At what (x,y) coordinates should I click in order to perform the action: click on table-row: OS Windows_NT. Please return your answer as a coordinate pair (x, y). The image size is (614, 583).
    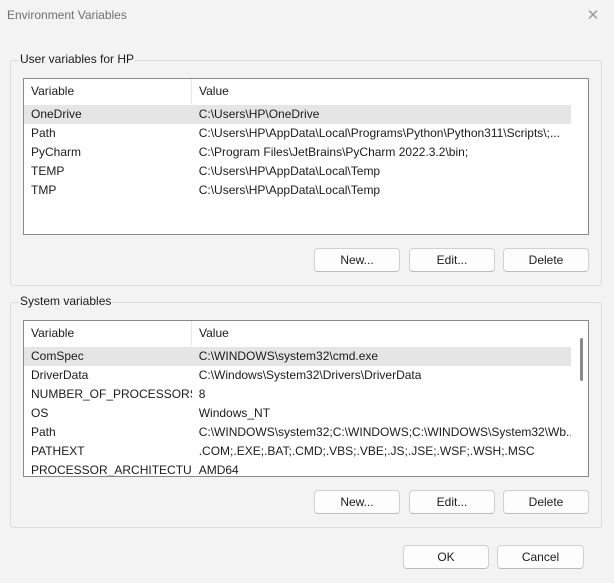
    Looking at the image, I should click on (297, 413).